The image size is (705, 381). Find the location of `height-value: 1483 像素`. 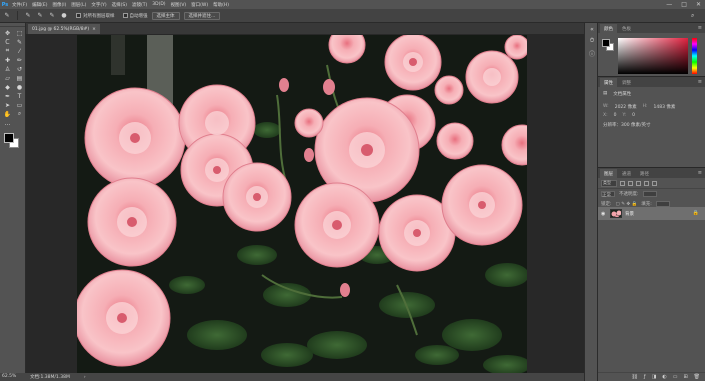

height-value: 1483 像素 is located at coordinates (665, 107).